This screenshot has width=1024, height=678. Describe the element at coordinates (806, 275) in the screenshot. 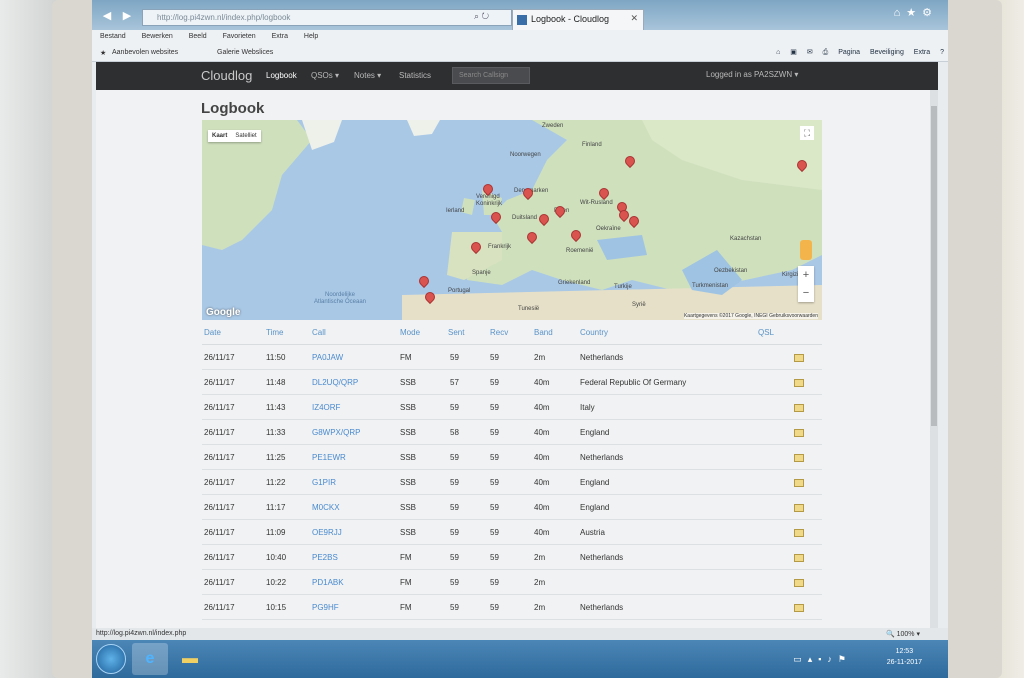

I see `zoom-in-icon: +` at that location.